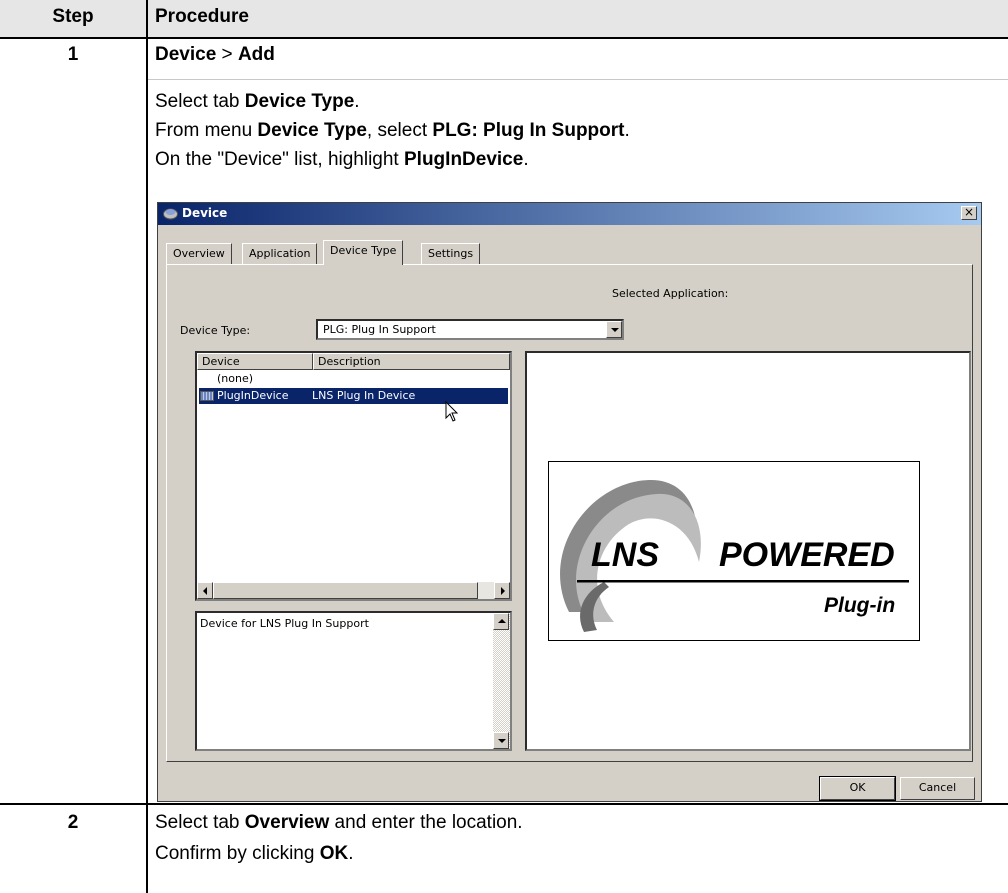 The width and height of the screenshot is (1008, 893). Describe the element at coordinates (280, 253) in the screenshot. I see `tab-application: Application` at that location.